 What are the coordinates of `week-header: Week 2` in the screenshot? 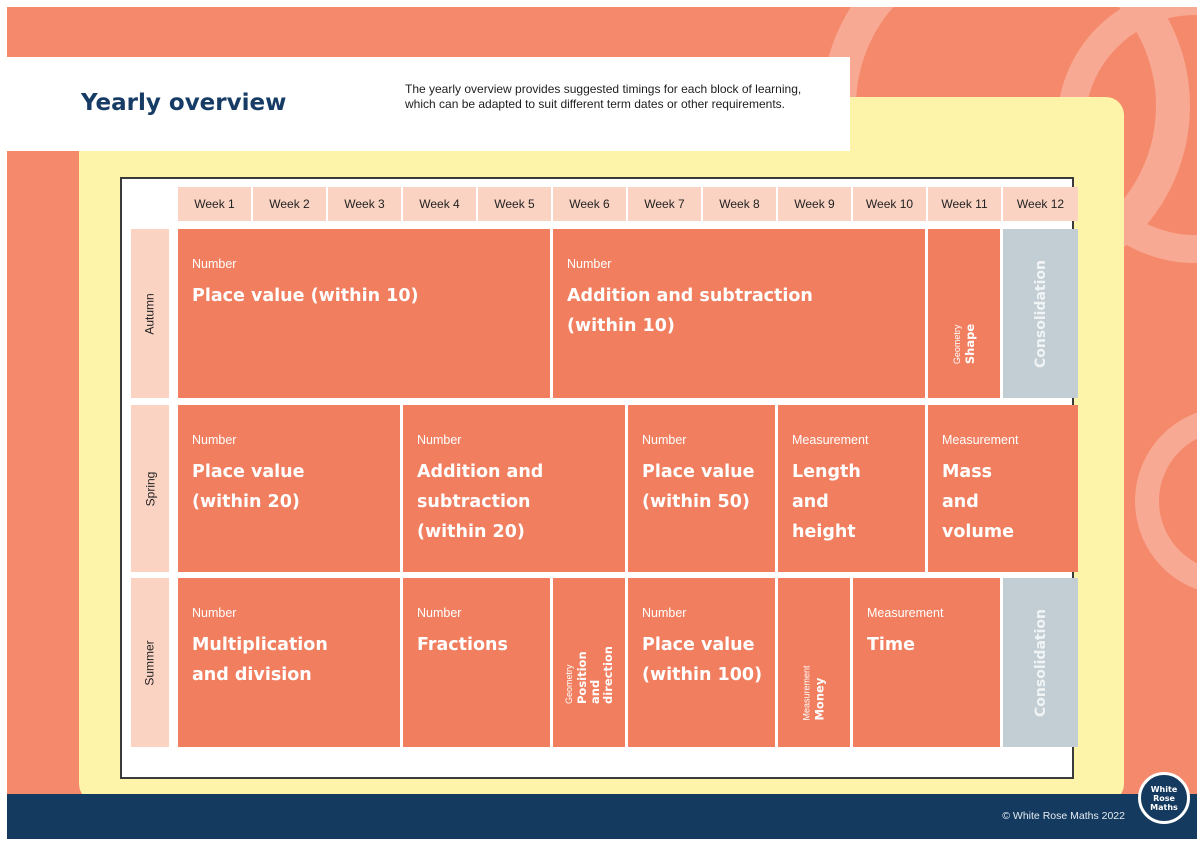 It's located at (290, 204).